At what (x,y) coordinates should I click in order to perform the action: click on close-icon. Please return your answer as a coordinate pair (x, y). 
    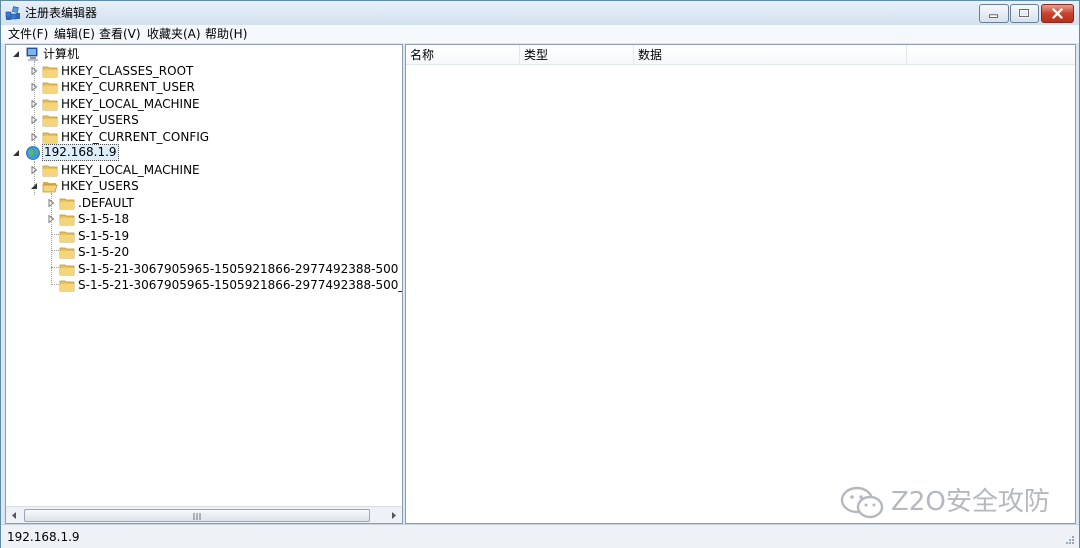
    Looking at the image, I should click on (1057, 13).